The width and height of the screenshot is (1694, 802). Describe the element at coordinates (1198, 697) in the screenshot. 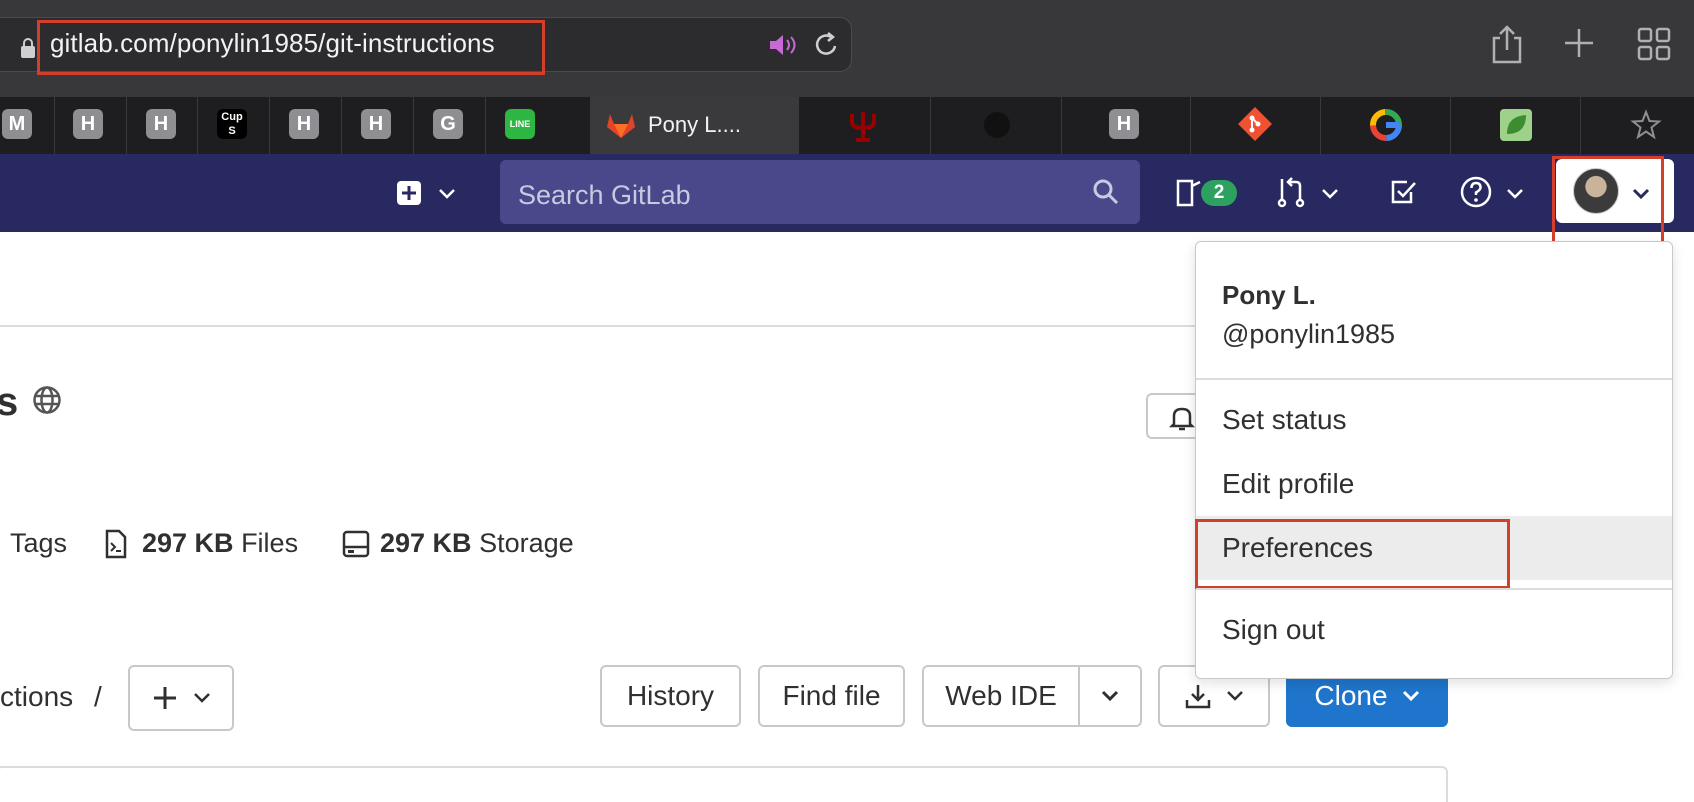

I see `download-icon` at that location.